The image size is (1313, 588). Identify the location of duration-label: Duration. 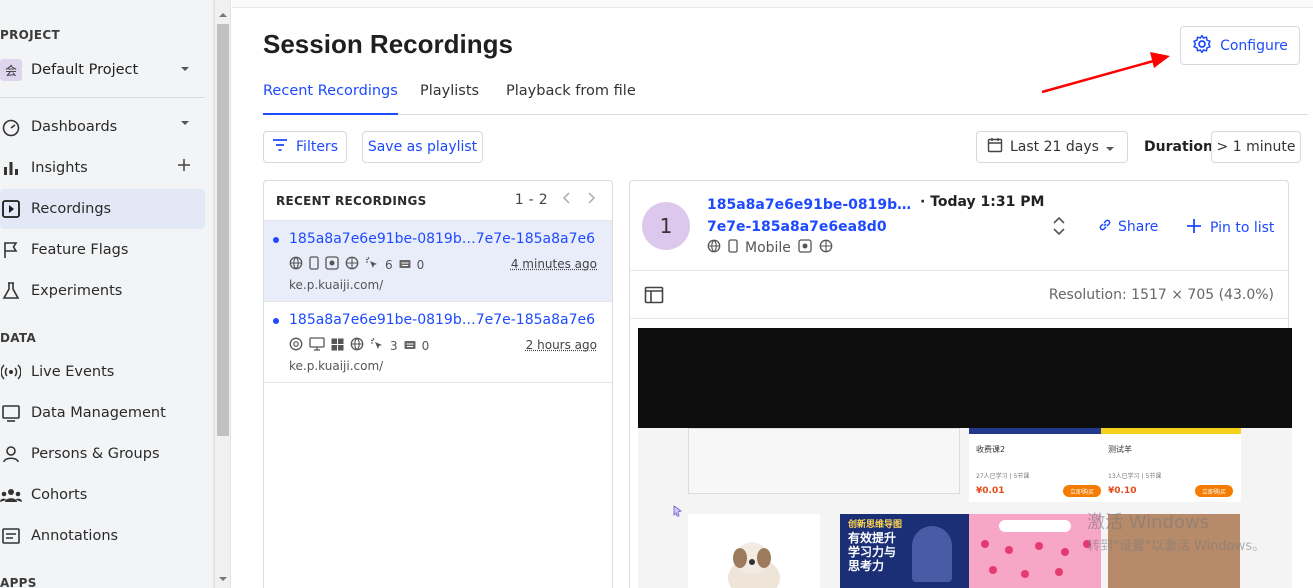
(1178, 147).